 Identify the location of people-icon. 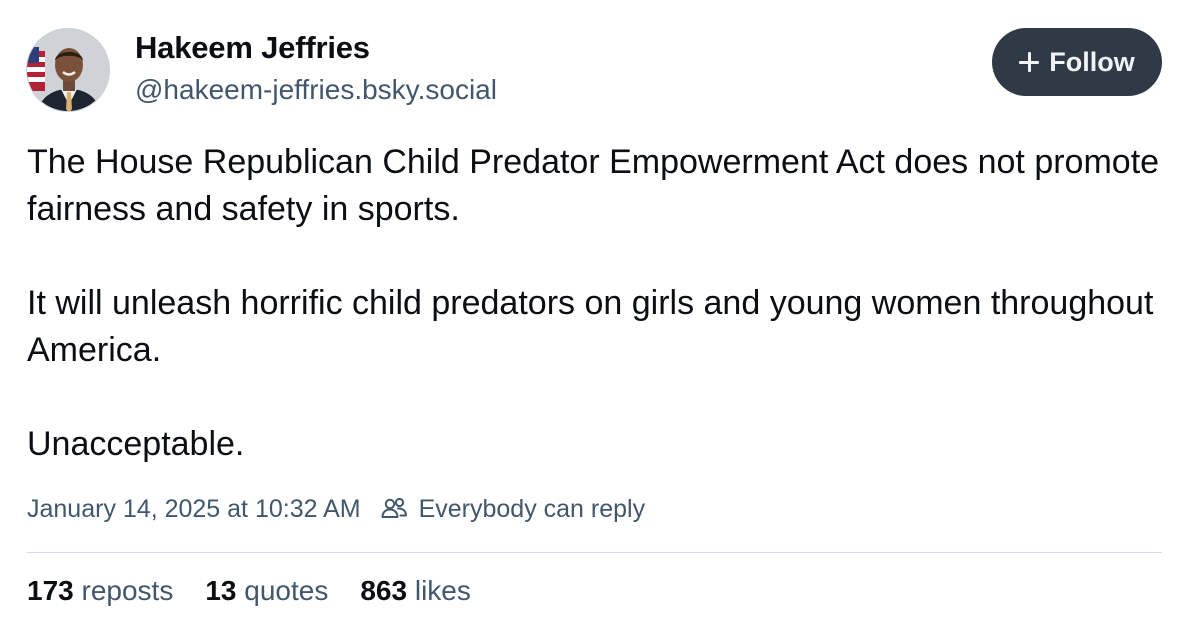
(394, 507).